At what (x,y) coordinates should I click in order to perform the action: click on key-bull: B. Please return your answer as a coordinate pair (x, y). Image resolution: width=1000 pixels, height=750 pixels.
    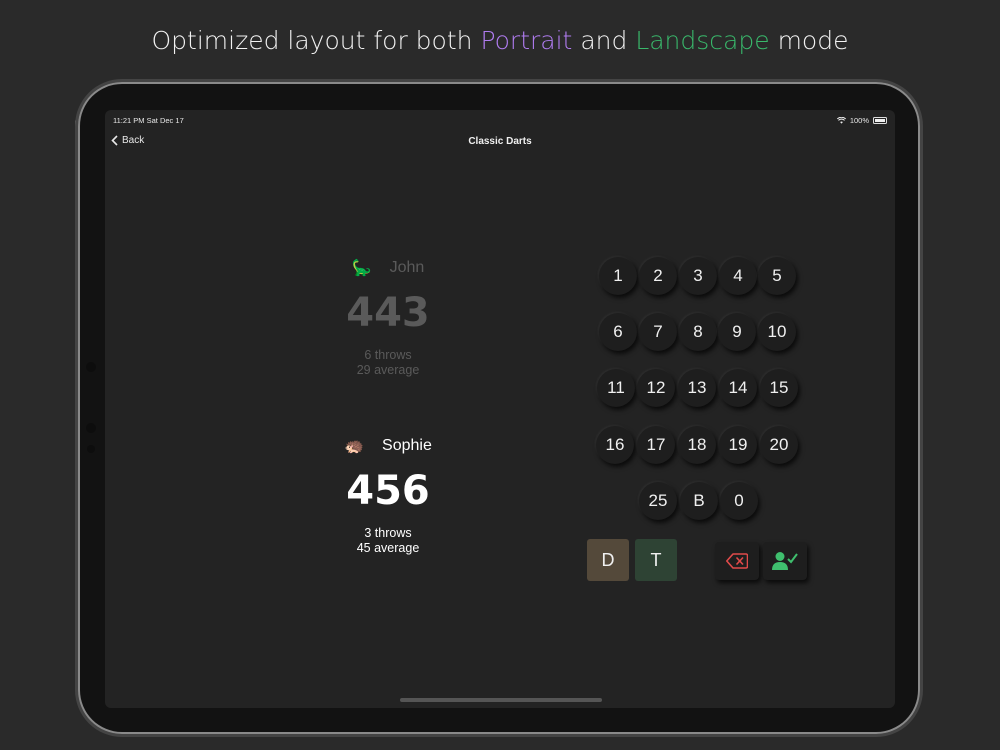
    Looking at the image, I should click on (699, 501).